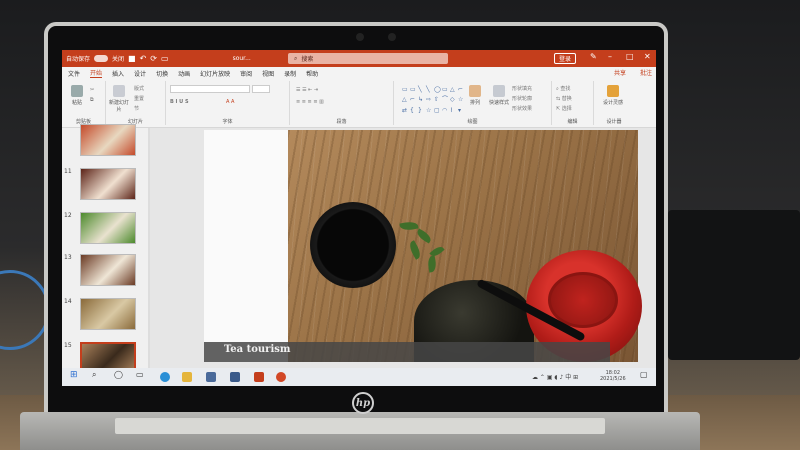  What do you see at coordinates (620, 72) in the screenshot?
I see `share-button: 共享` at bounding box center [620, 72].